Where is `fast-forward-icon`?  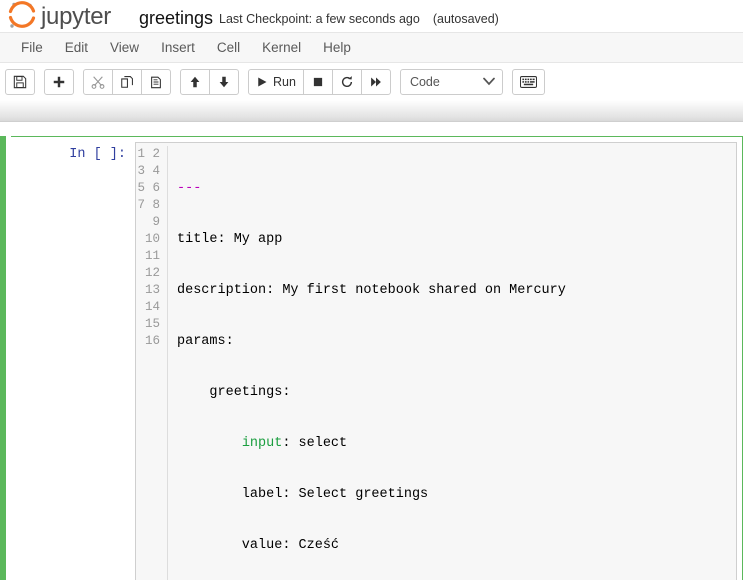 fast-forward-icon is located at coordinates (376, 82).